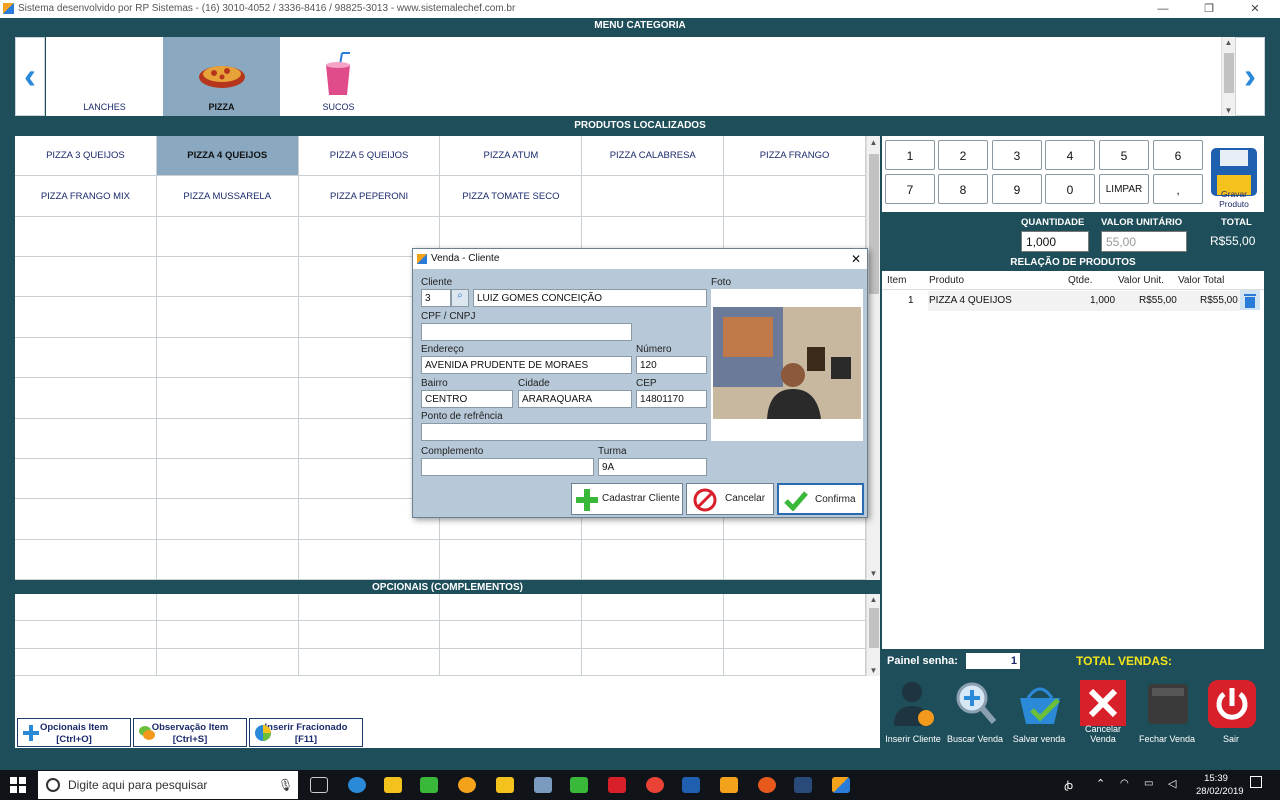  What do you see at coordinates (1039, 710) in the screenshot?
I see `salvar-venda-button: Salvar venda` at bounding box center [1039, 710].